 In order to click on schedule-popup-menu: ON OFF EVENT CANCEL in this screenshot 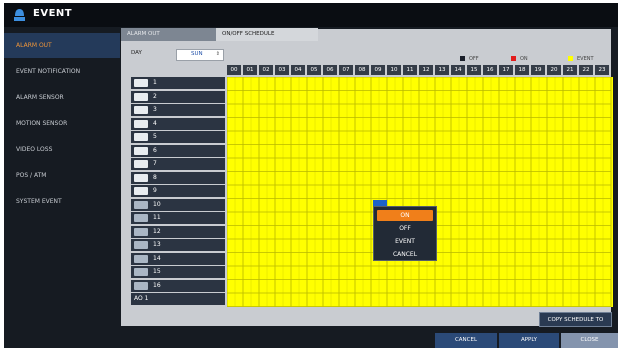, I will do `click(405, 233)`.